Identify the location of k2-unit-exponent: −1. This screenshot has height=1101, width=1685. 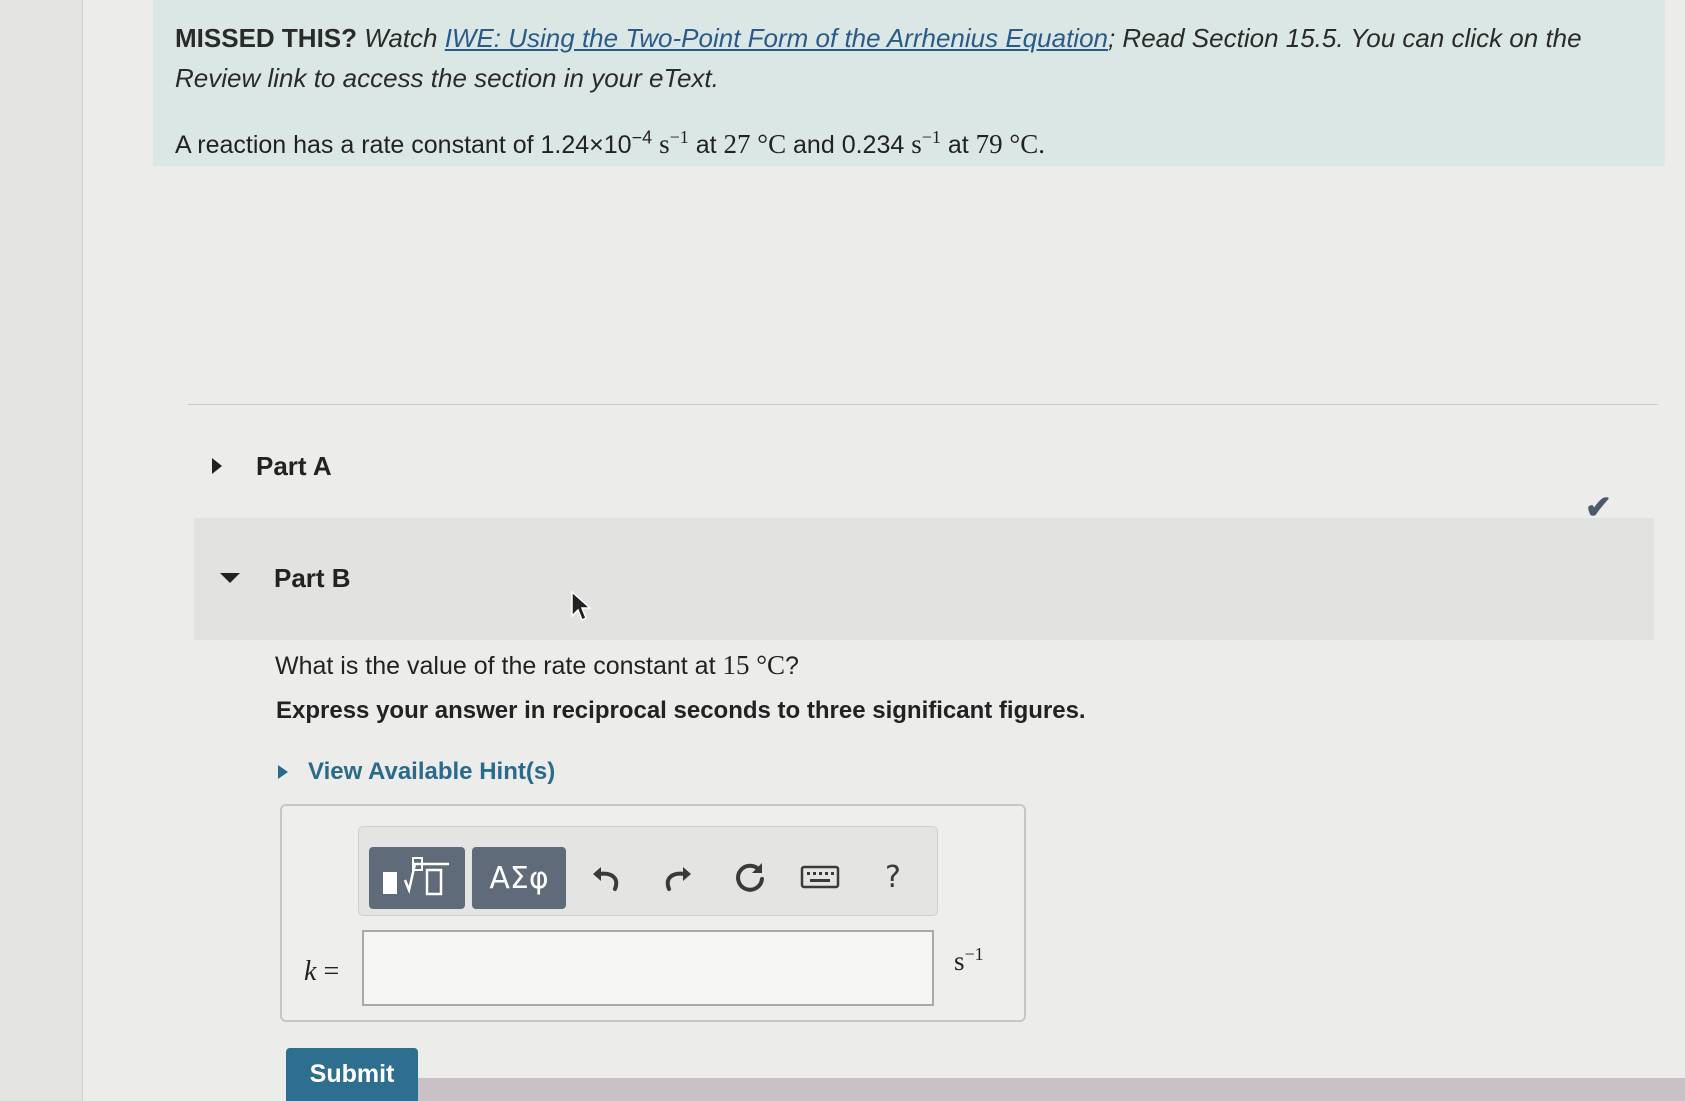
(931, 137).